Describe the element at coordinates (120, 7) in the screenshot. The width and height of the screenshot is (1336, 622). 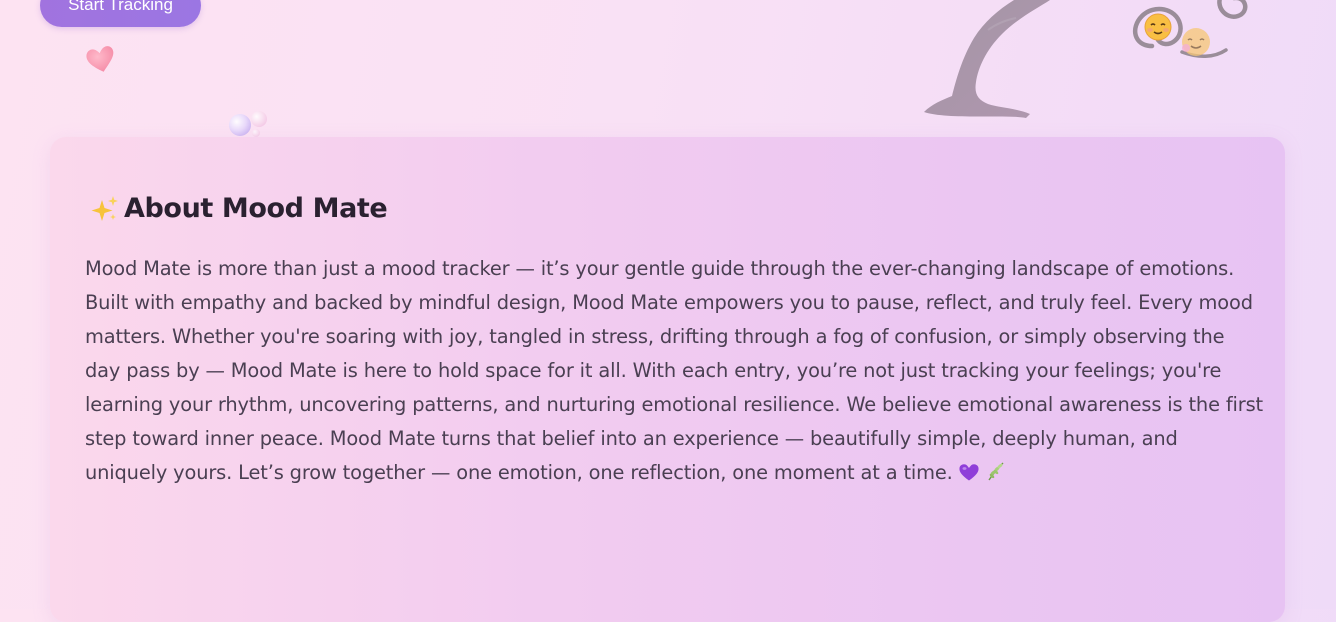
I see `start-tracking-button-label: Start Tracking` at that location.